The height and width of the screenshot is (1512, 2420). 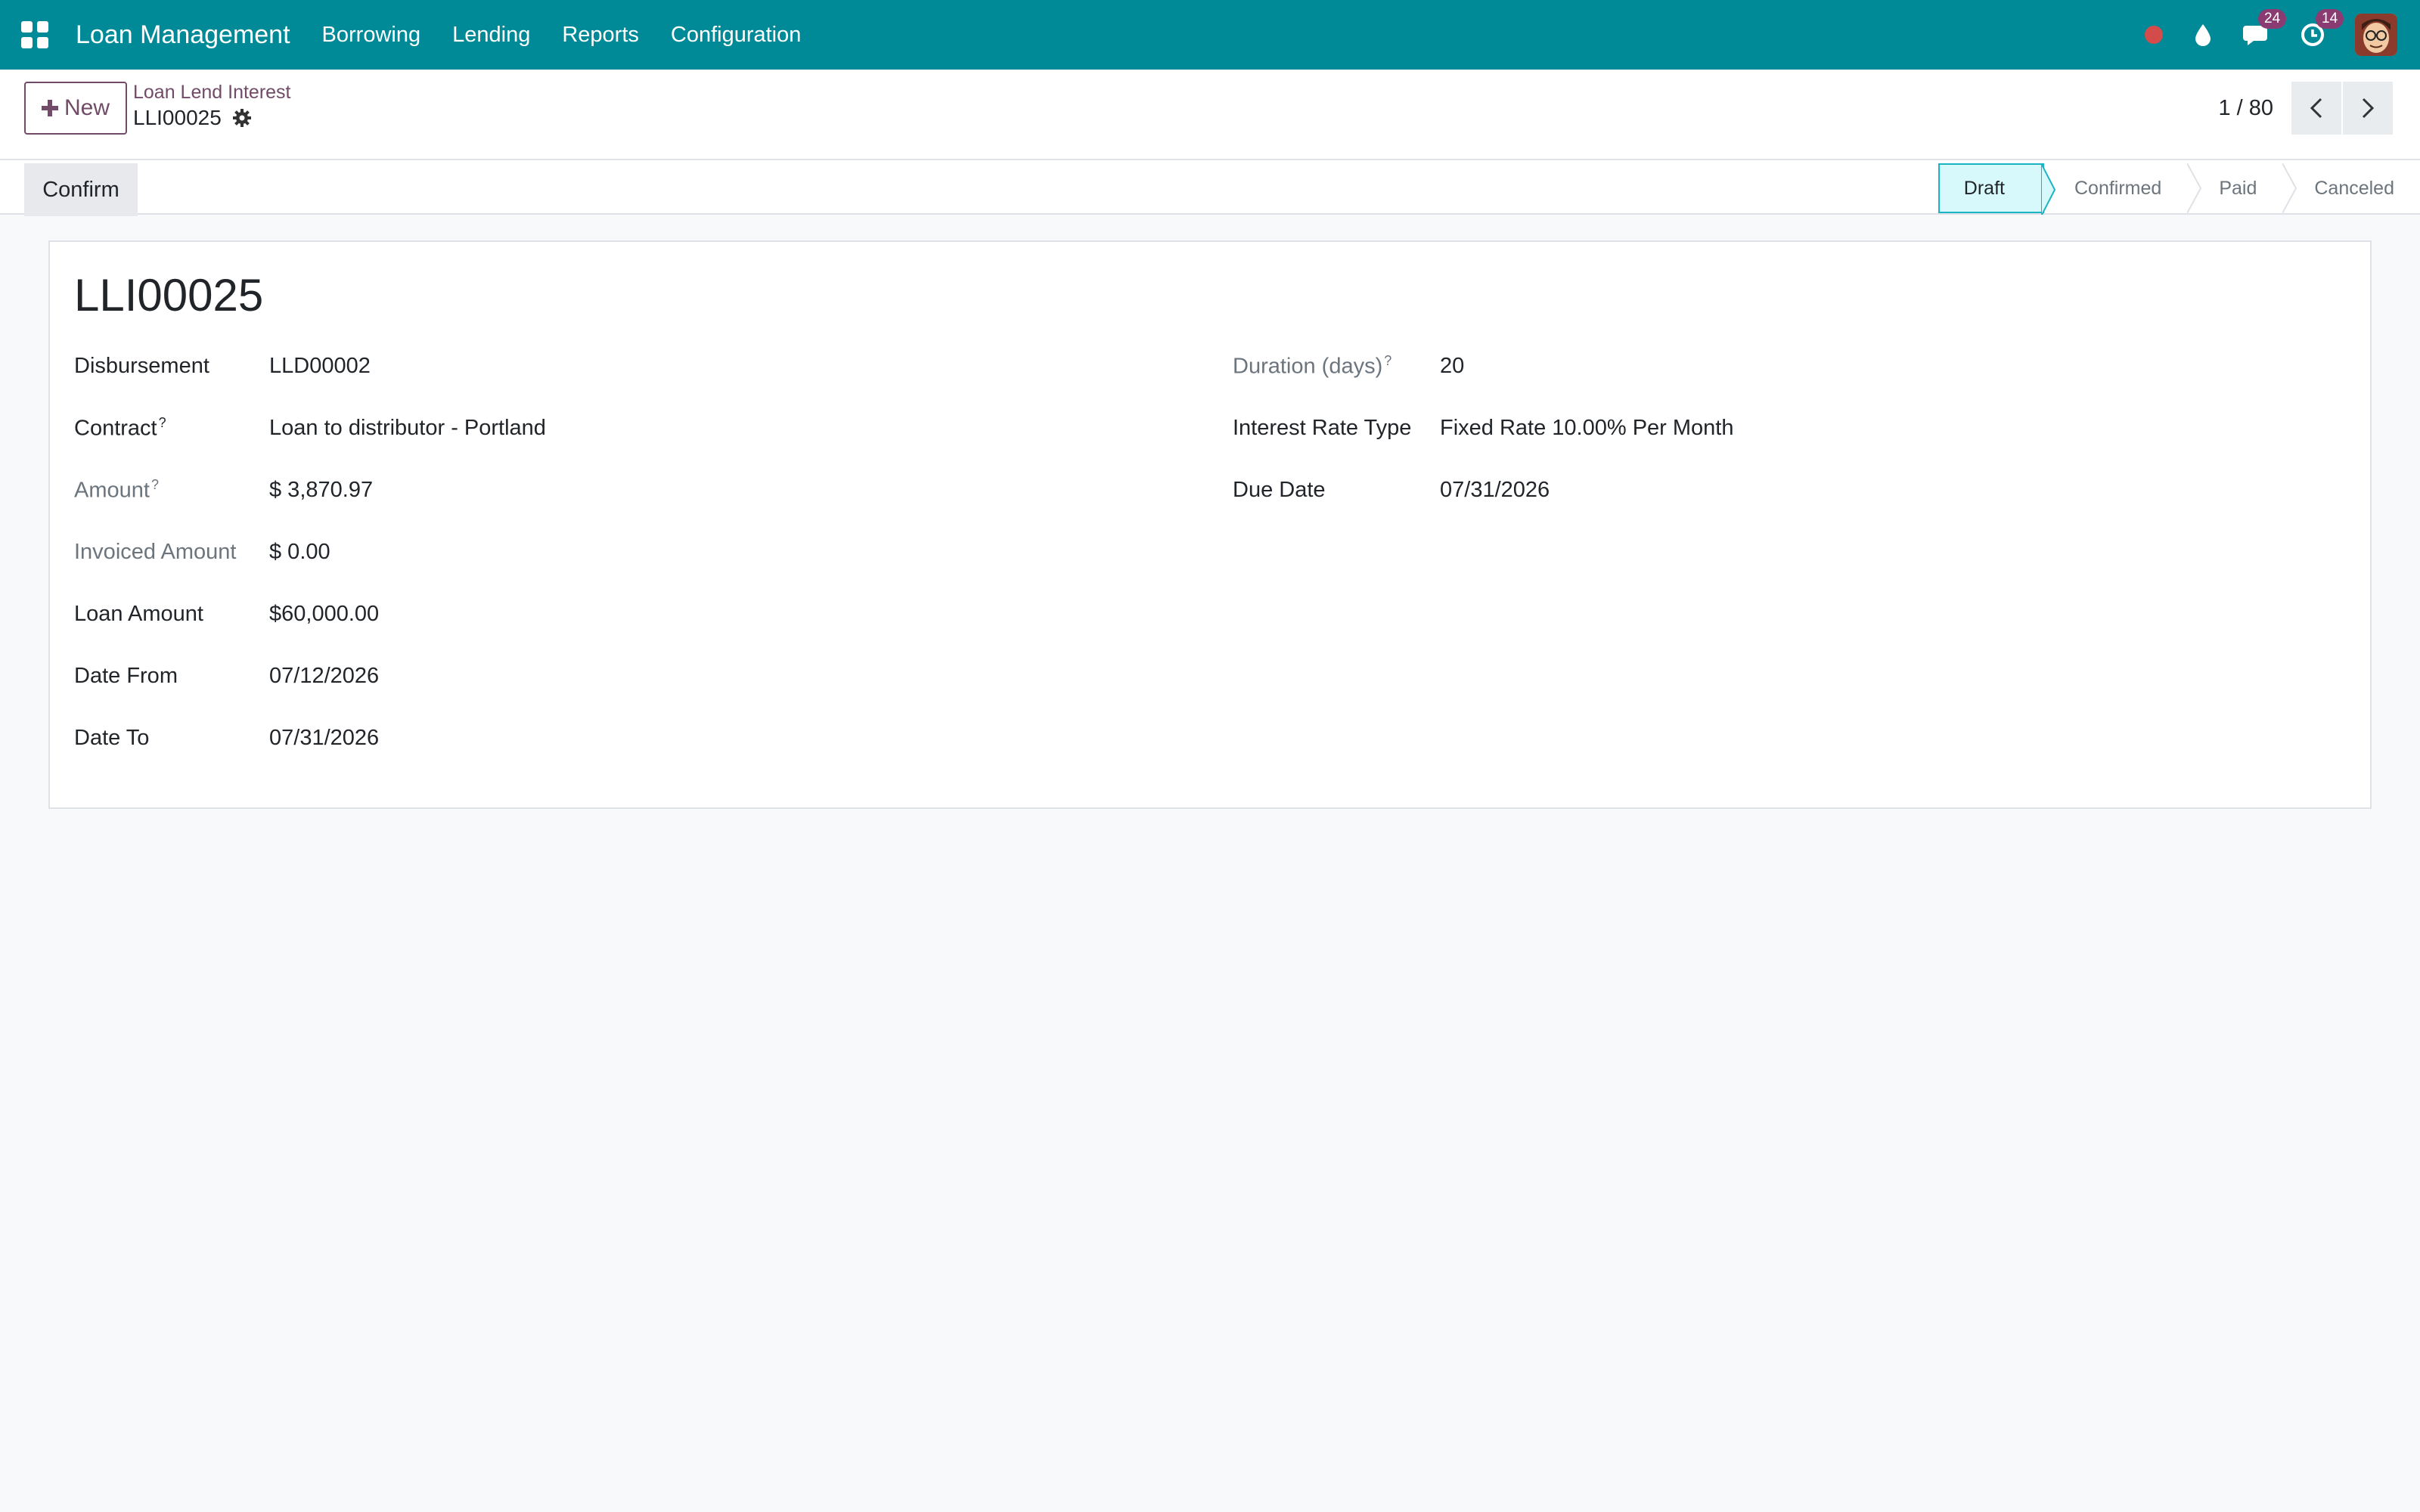 I want to click on field-duration-days: Duration (days)?, so click(x=1312, y=366).